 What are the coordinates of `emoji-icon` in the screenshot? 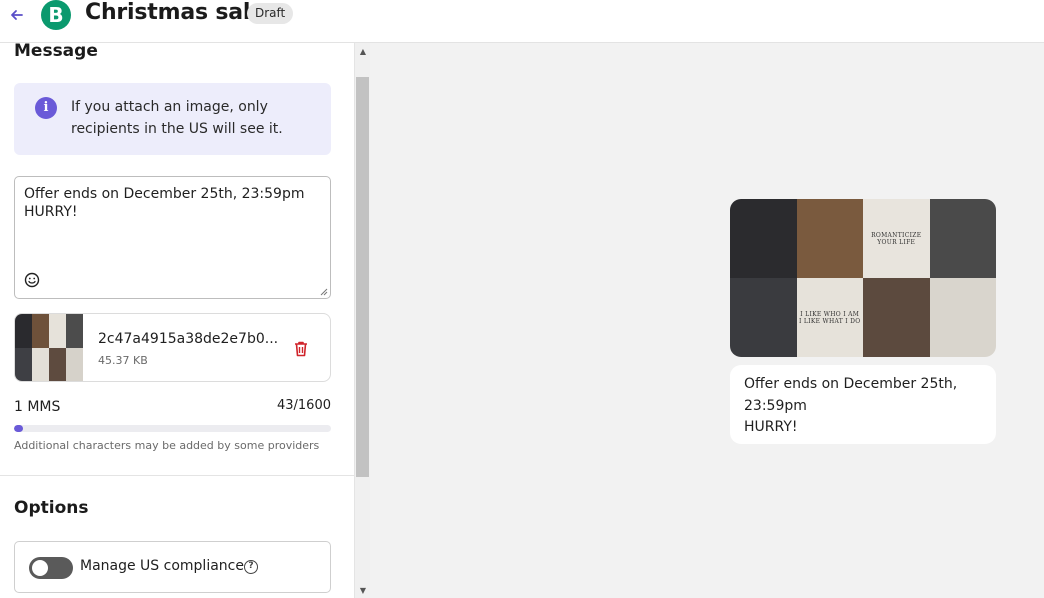 It's located at (32, 280).